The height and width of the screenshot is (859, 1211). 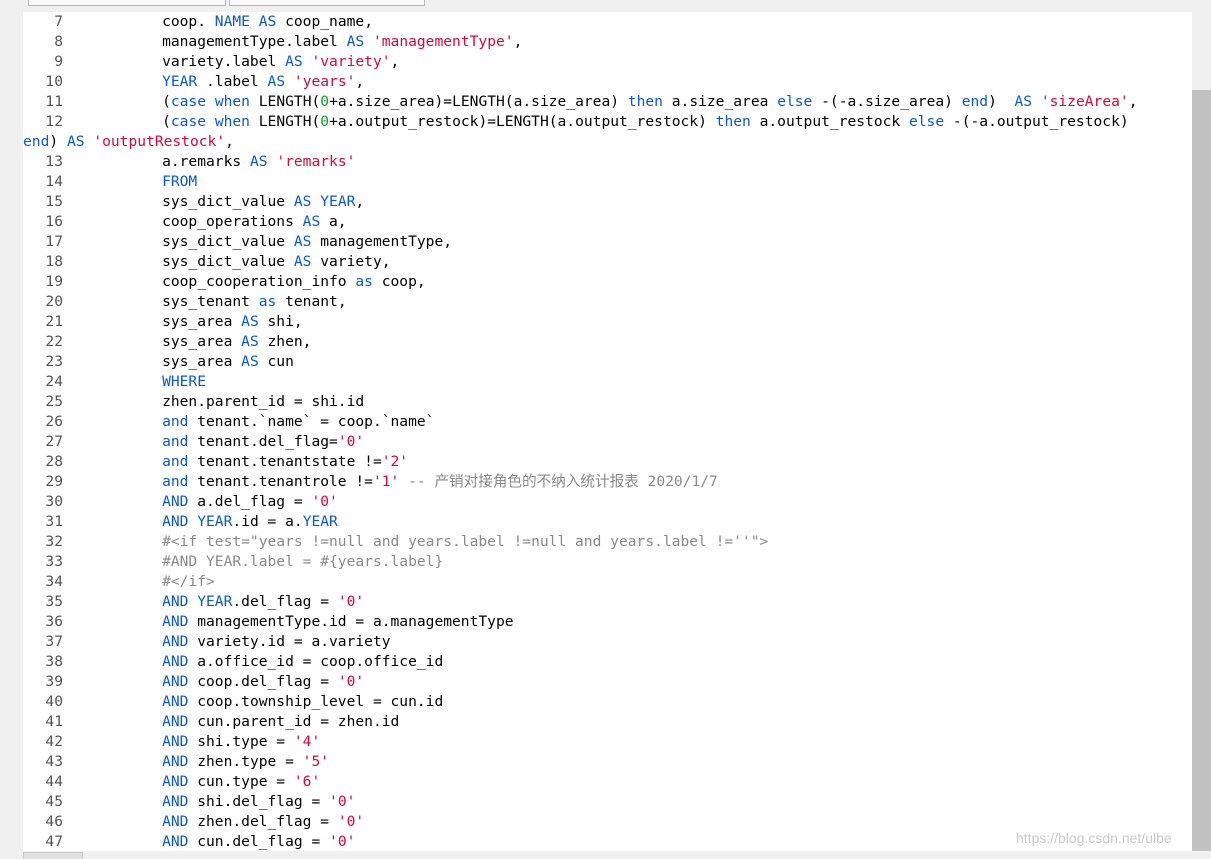 I want to click on code-line: 38 AND a.office_id = coop.office_id, so click(x=607, y=662).